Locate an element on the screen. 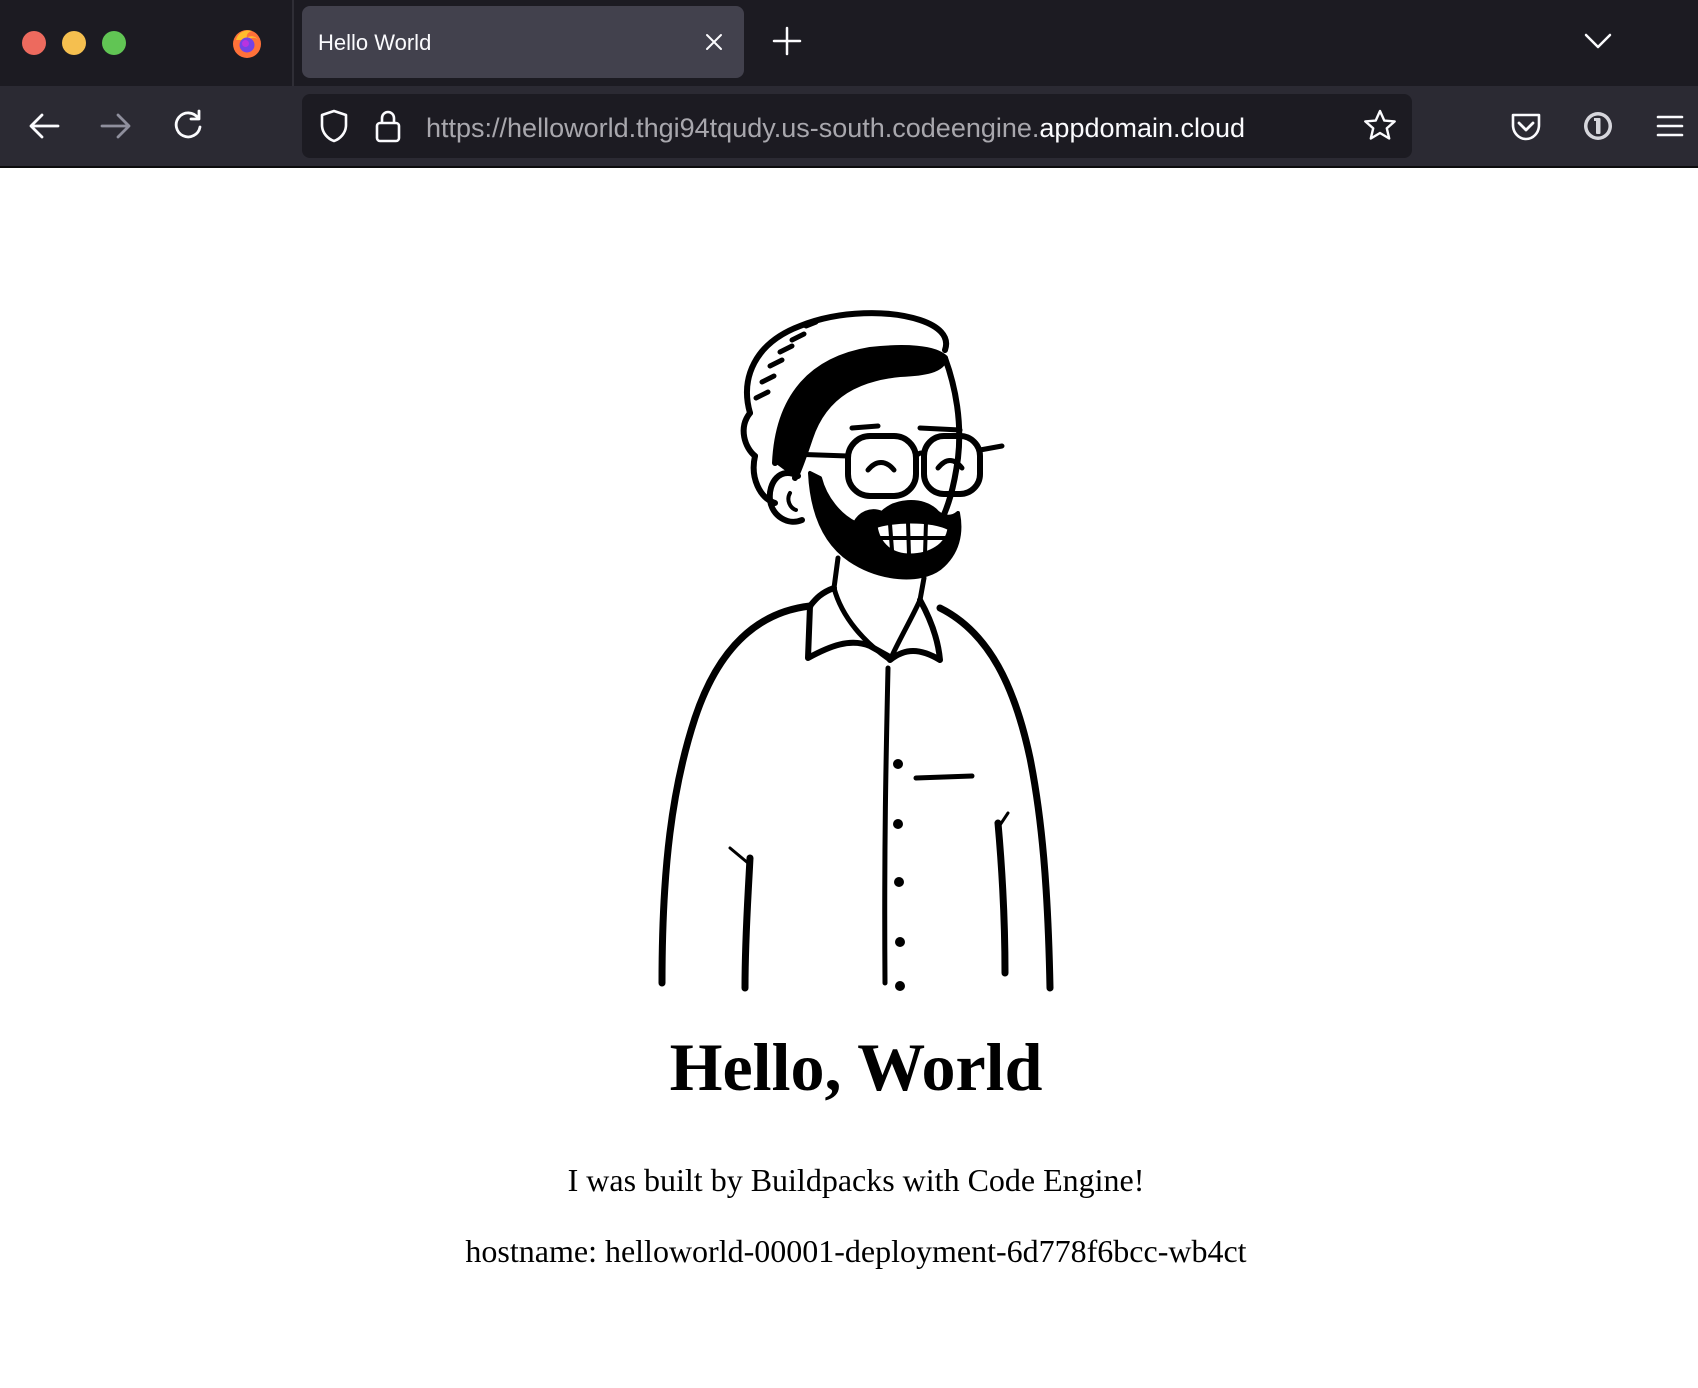 This screenshot has height=1388, width=1698. pocket-icon is located at coordinates (1526, 126).